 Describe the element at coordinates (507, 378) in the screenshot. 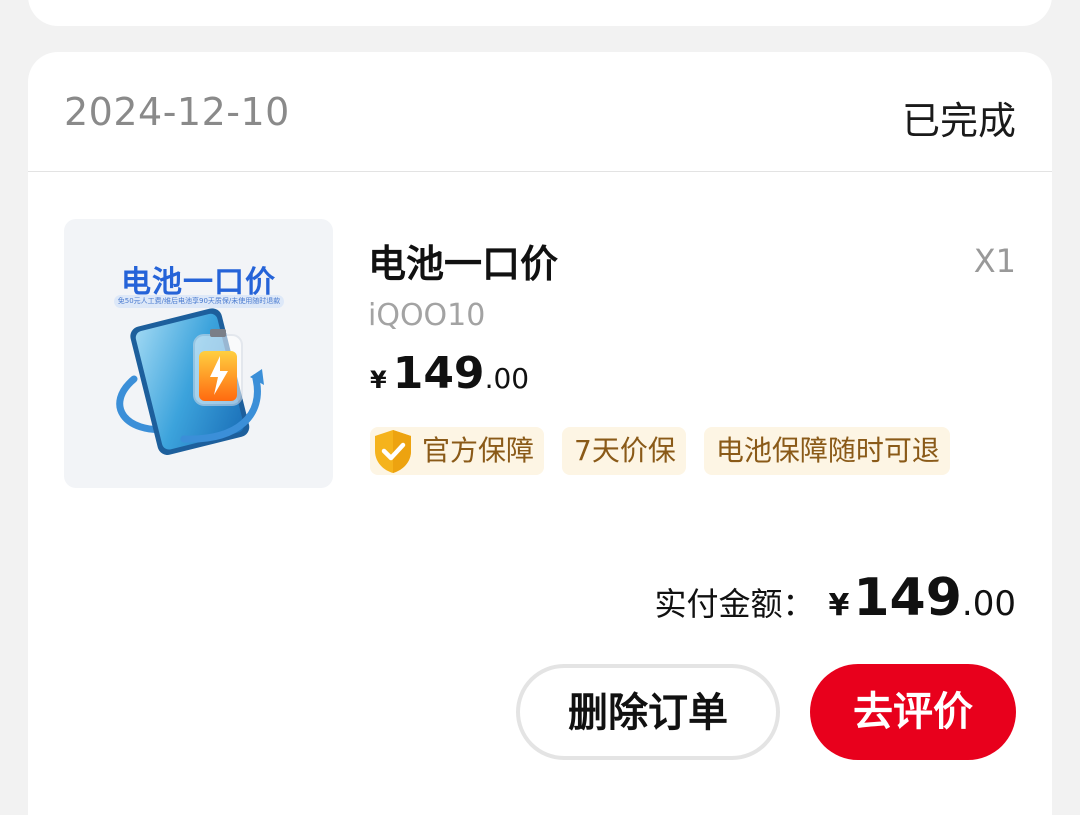

I see `price-decimal: .00` at that location.